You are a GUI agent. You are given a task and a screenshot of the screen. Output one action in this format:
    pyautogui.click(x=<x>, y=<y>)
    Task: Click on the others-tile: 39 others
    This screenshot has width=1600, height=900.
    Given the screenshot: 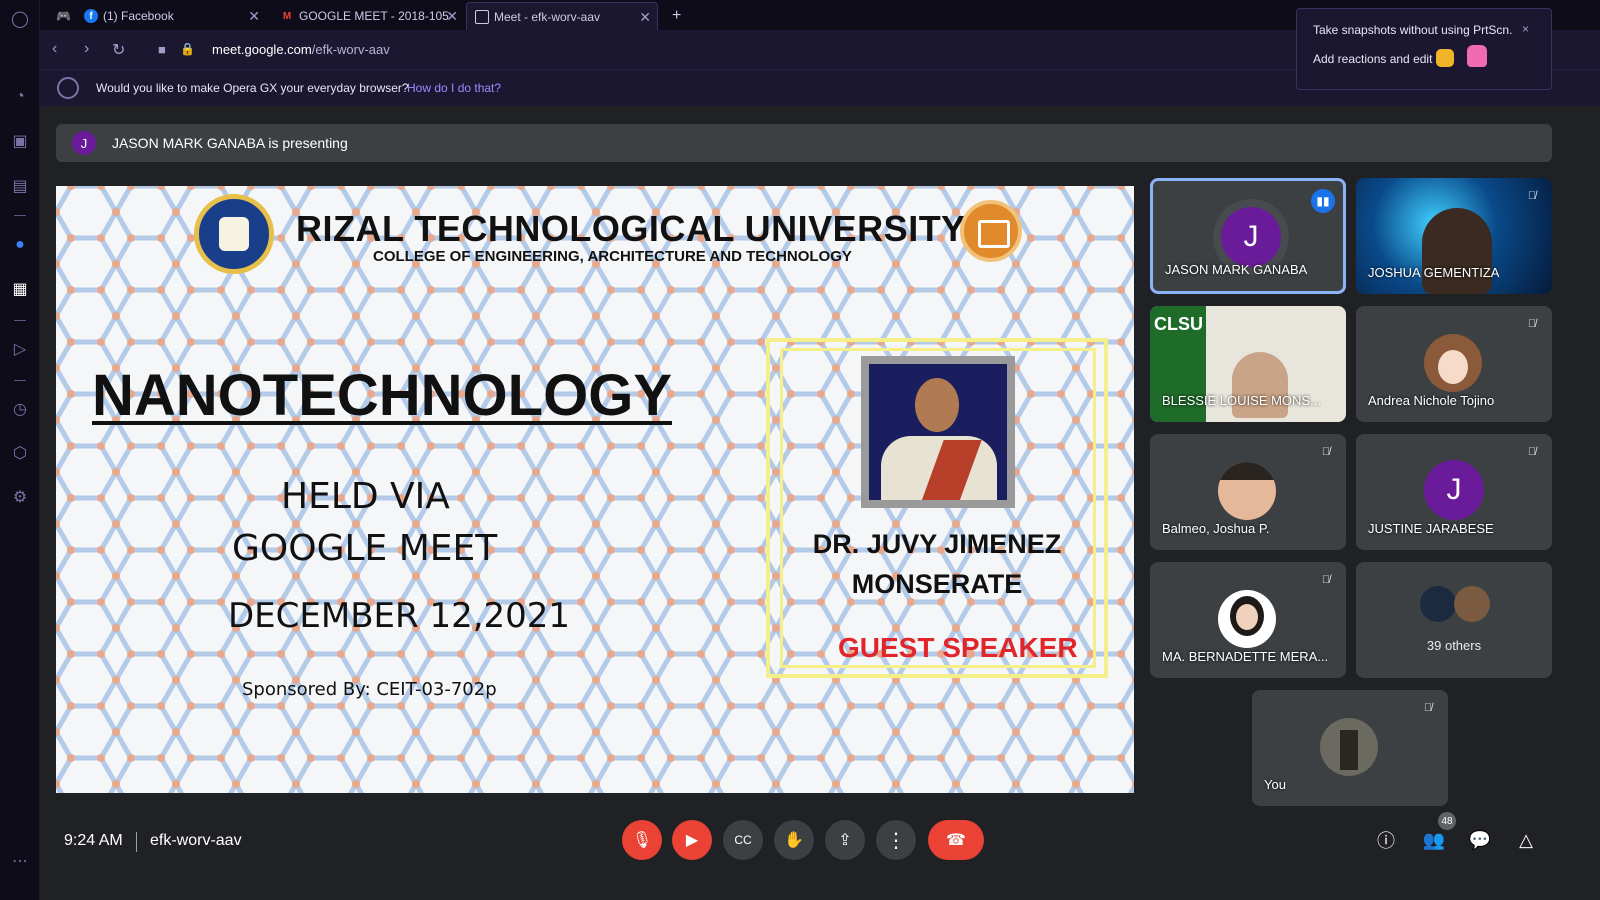 What is the action you would take?
    pyautogui.click(x=1454, y=620)
    